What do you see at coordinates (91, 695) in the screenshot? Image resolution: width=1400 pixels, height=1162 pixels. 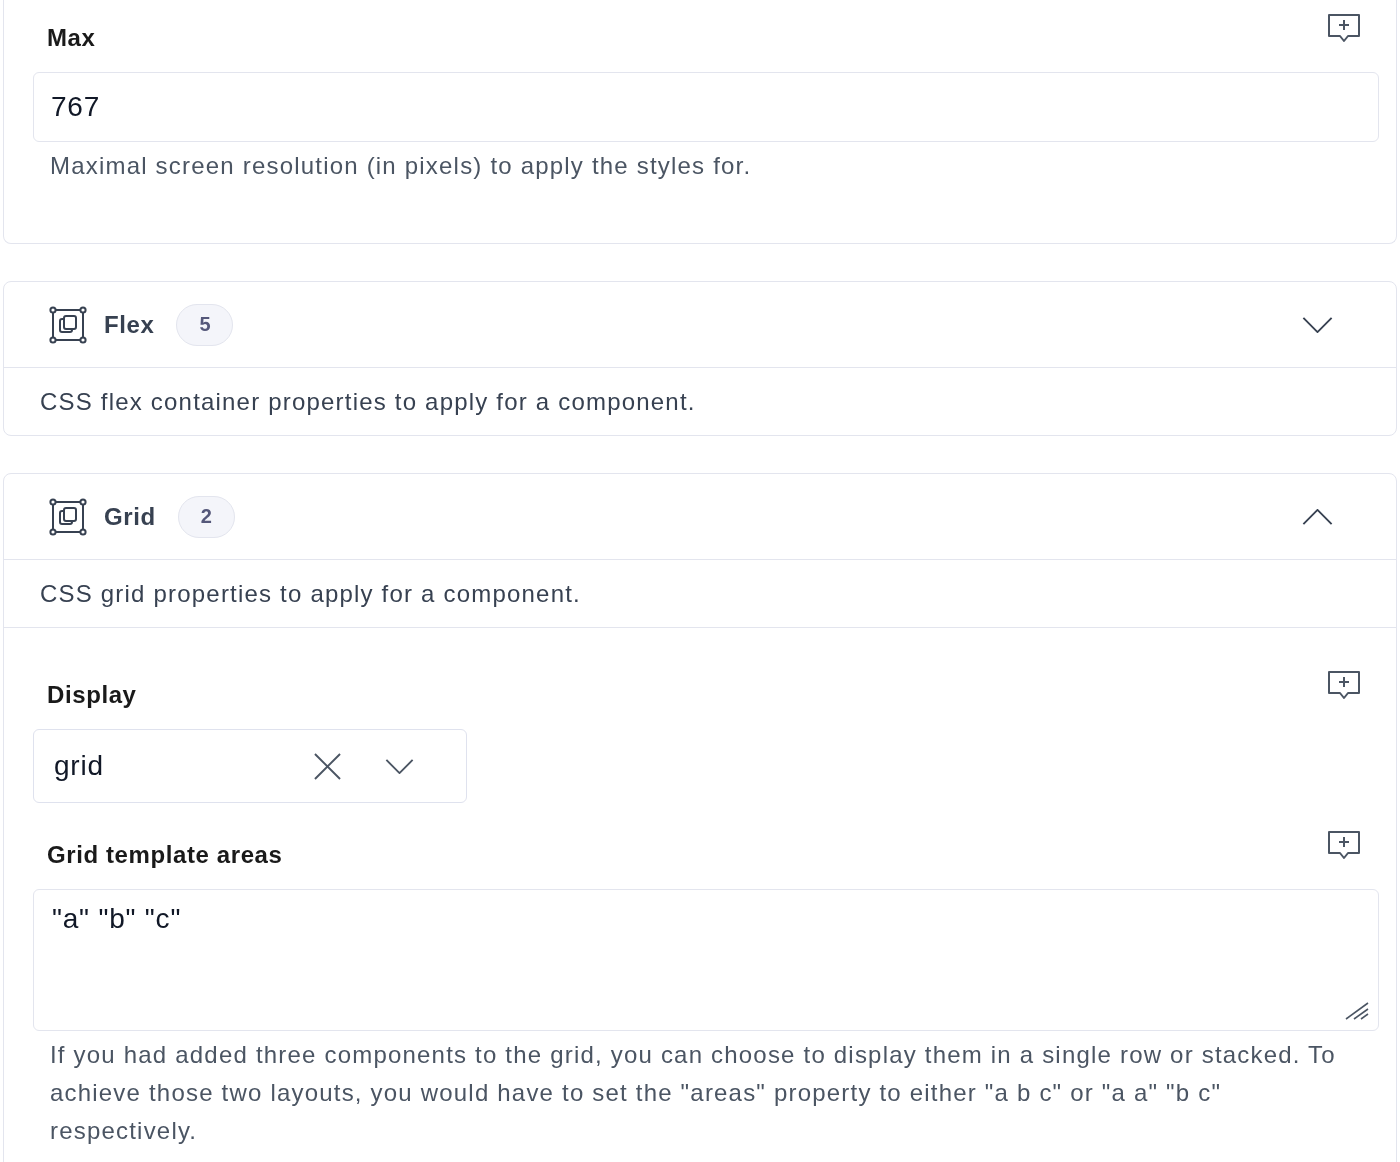 I see `field-label: Display` at bounding box center [91, 695].